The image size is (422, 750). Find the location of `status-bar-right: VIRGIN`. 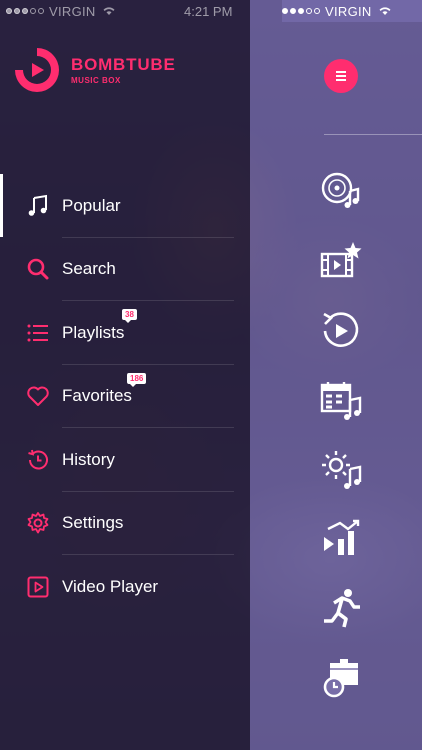

status-bar-right: VIRGIN is located at coordinates (352, 11).